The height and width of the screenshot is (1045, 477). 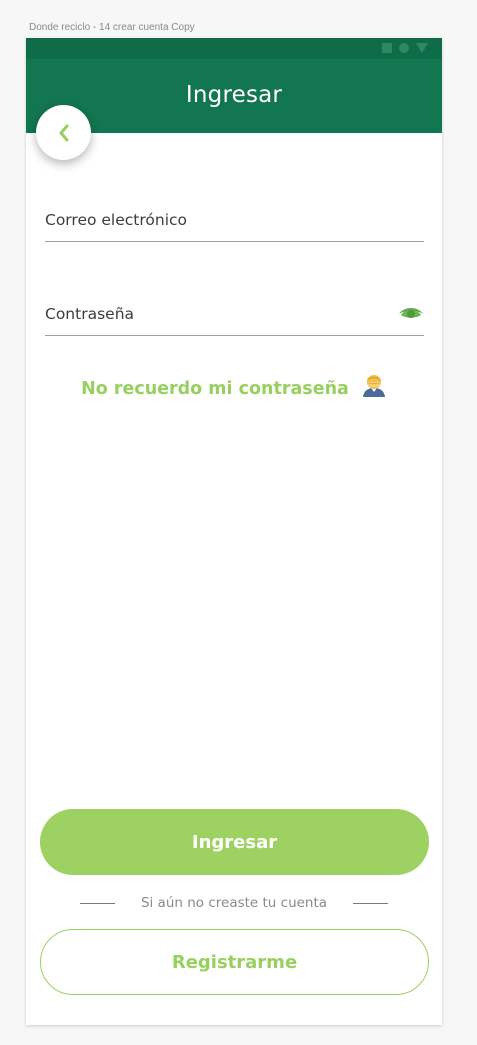 I want to click on register-divider: Si aún no creaste tu cuenta, so click(x=234, y=903).